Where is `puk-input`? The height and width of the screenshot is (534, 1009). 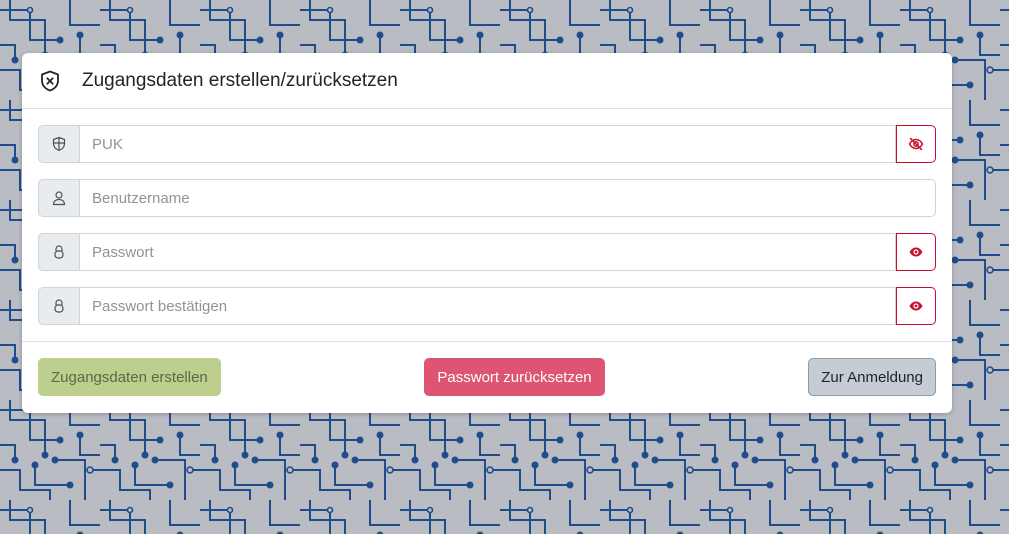
puk-input is located at coordinates (488, 144).